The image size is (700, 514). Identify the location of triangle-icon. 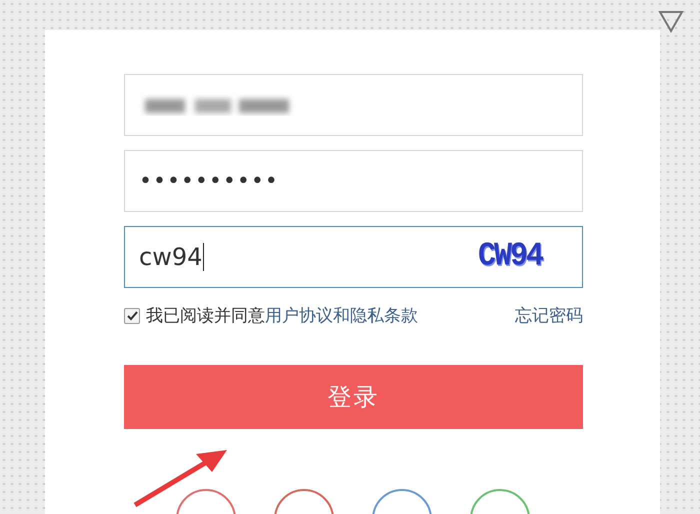
(671, 22).